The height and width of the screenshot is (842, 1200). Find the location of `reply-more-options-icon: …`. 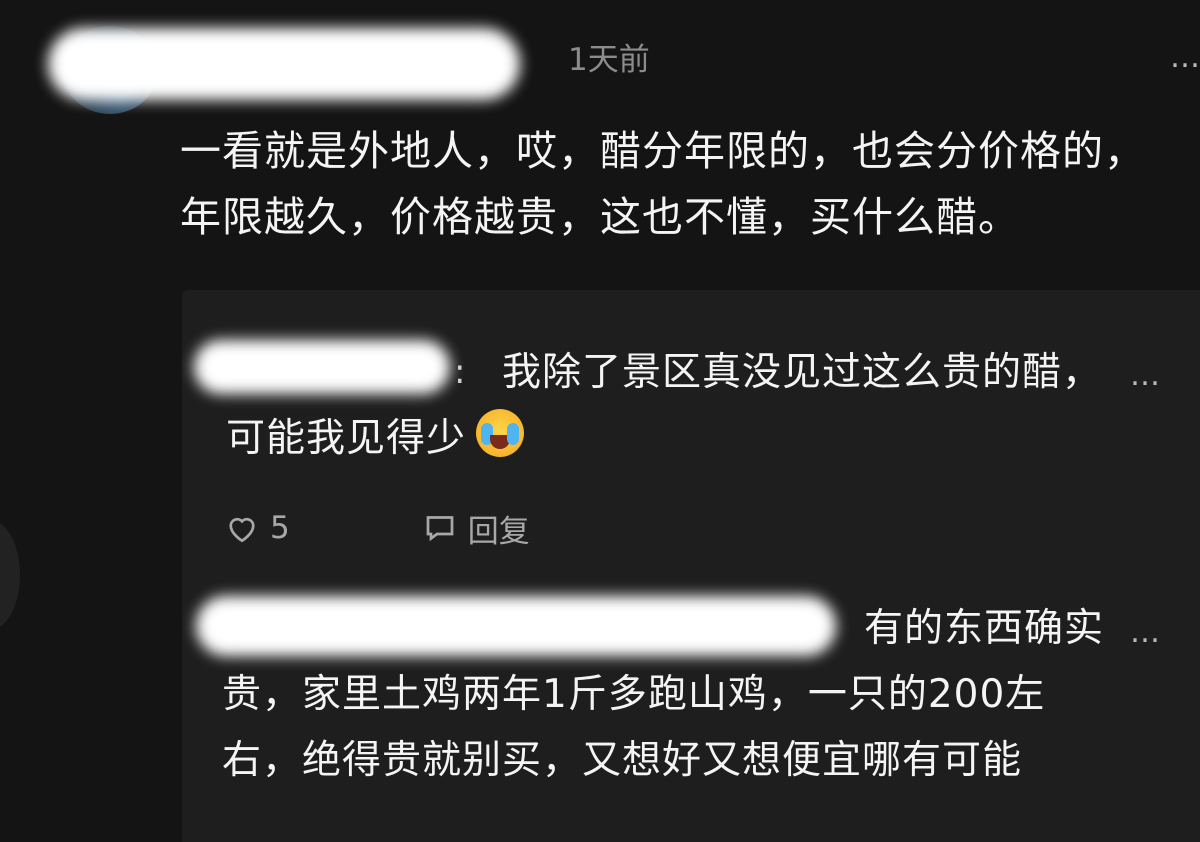

reply-more-options-icon: … is located at coordinates (1145, 375).